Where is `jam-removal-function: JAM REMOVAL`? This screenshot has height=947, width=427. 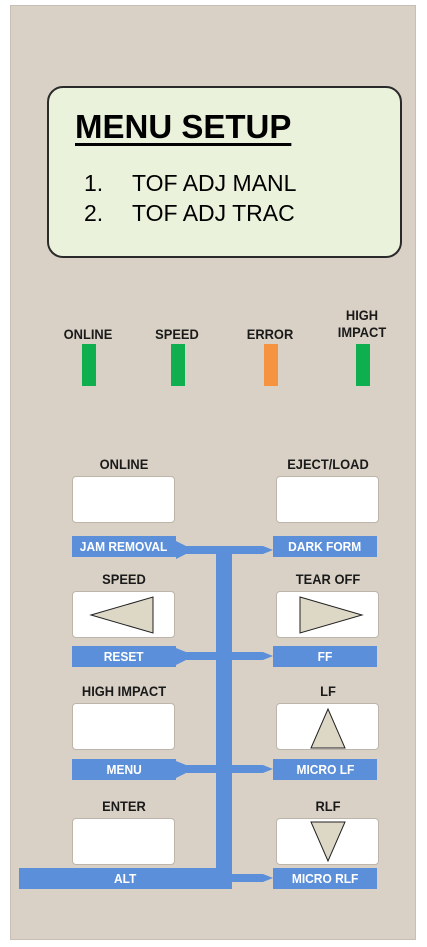
jam-removal-function: JAM REMOVAL is located at coordinates (124, 546).